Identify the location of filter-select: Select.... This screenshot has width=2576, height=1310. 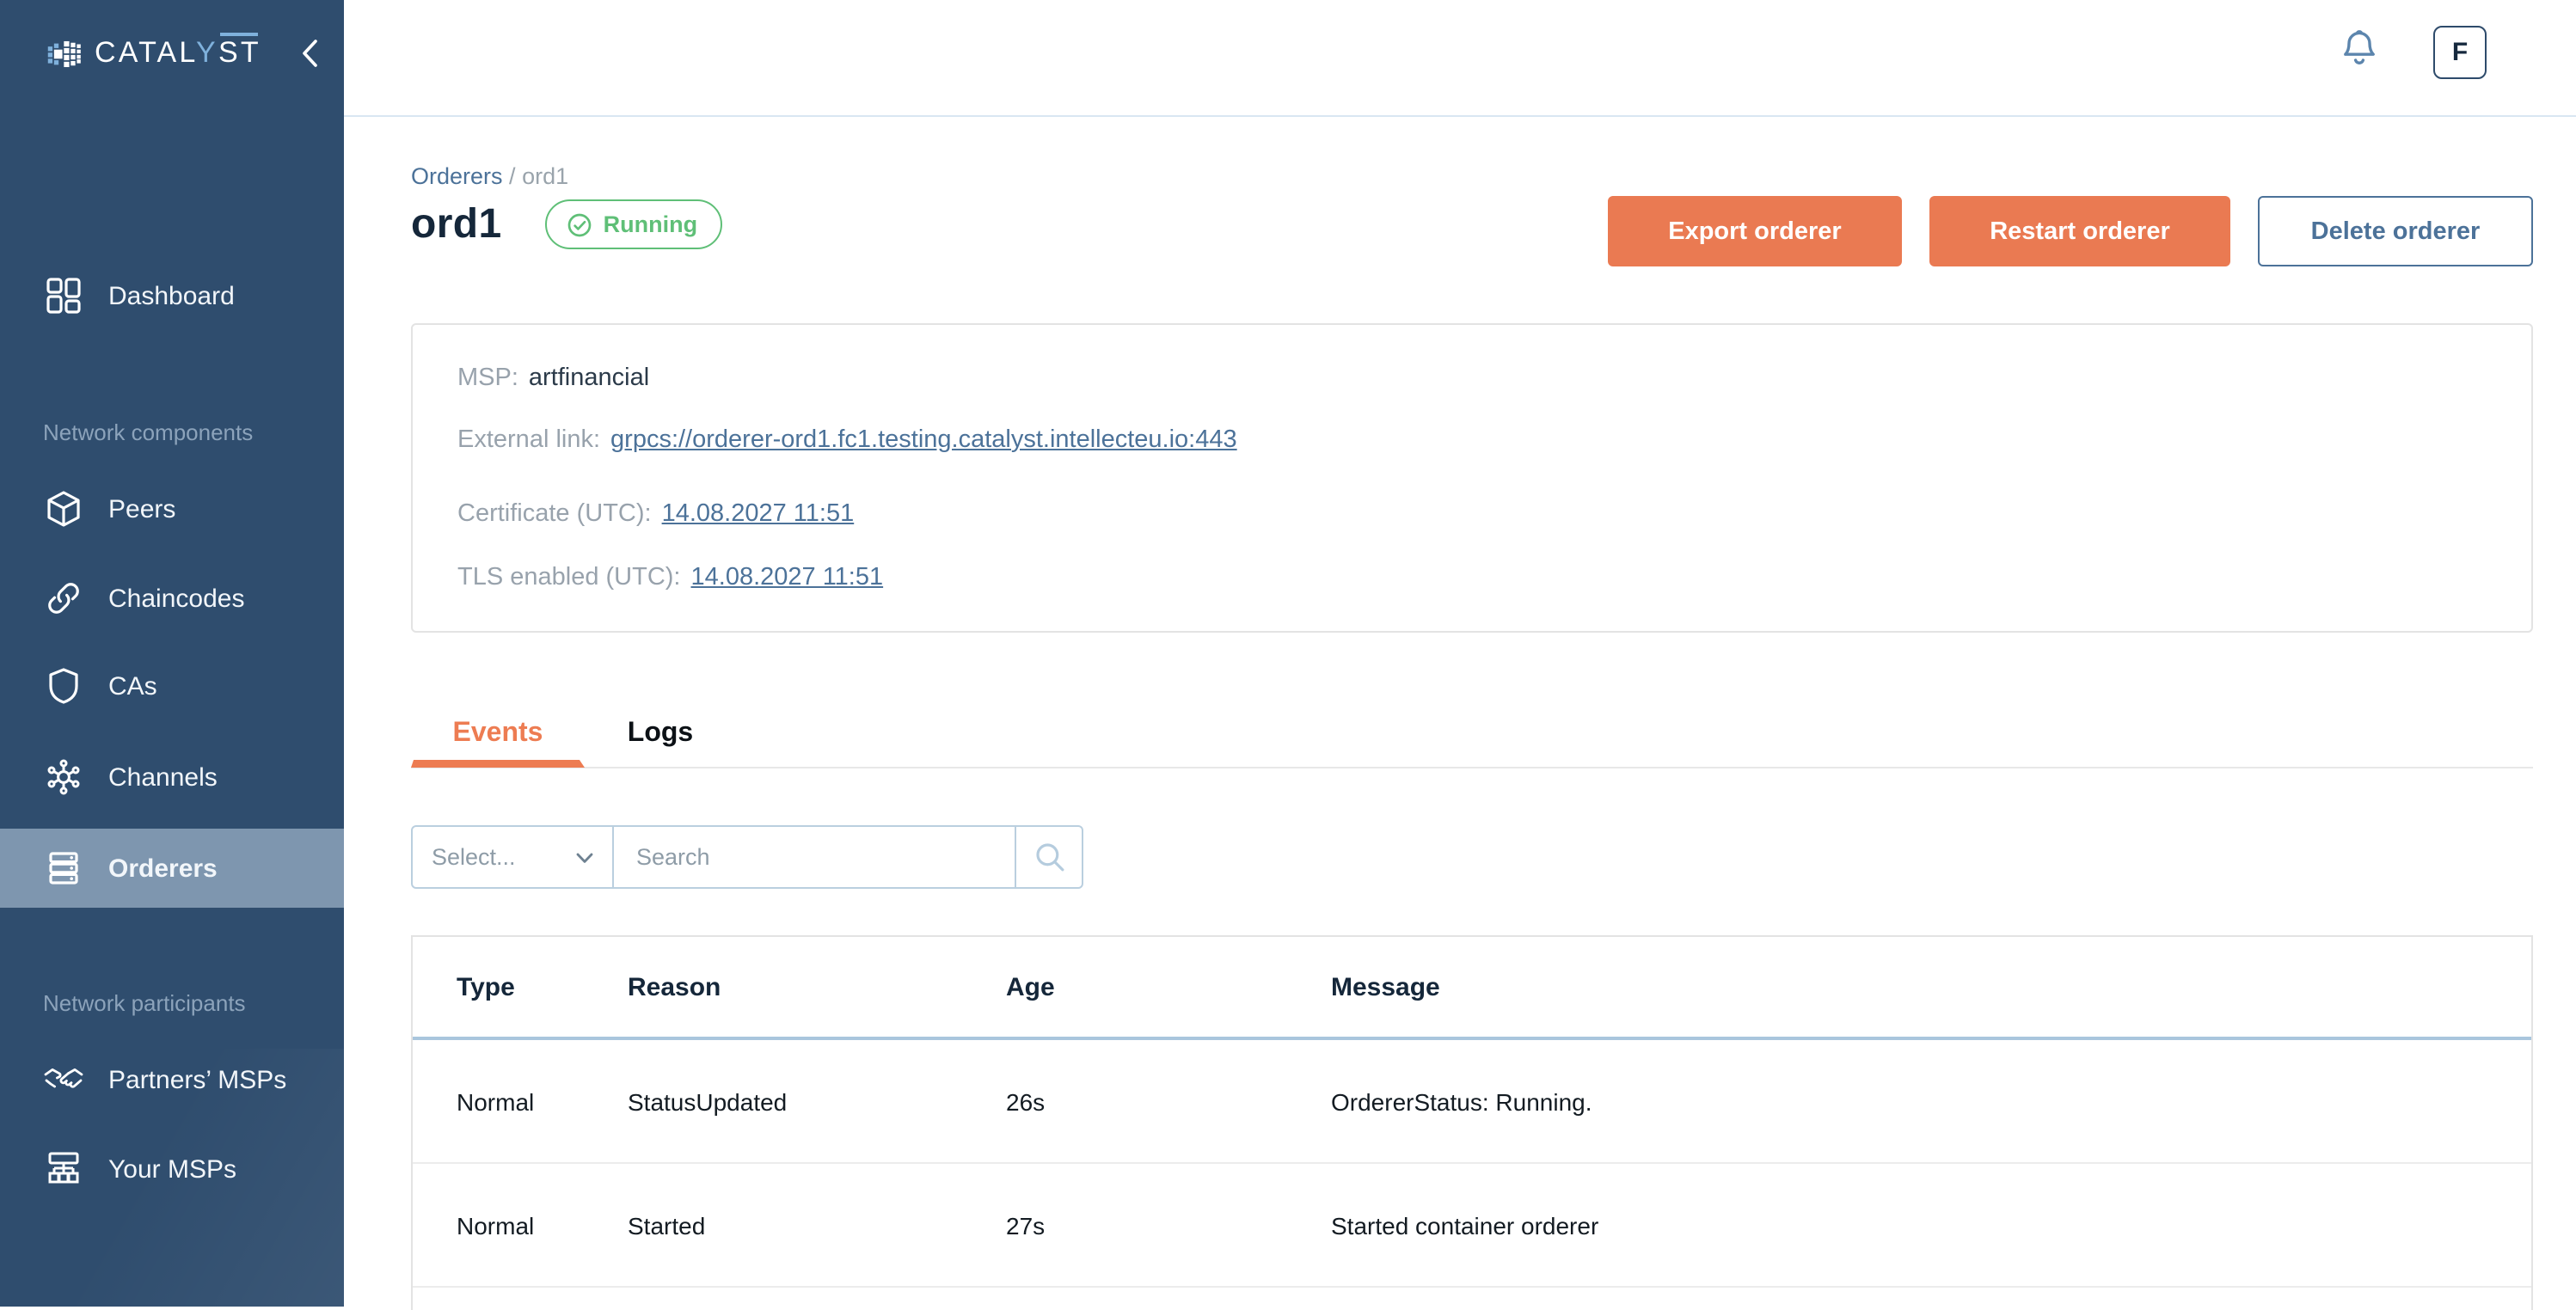
(512, 857).